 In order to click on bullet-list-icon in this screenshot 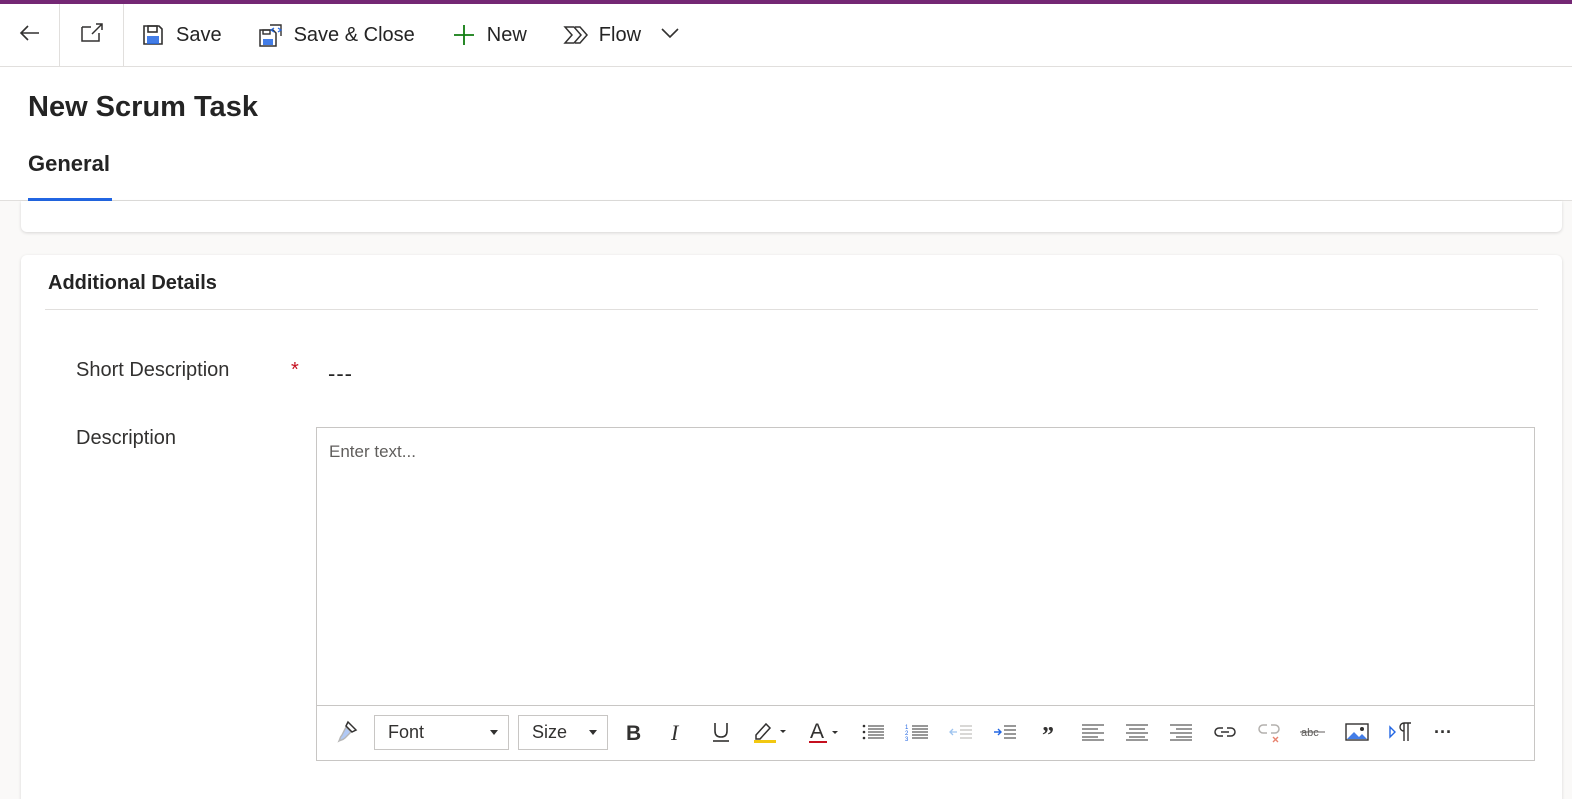, I will do `click(873, 732)`.